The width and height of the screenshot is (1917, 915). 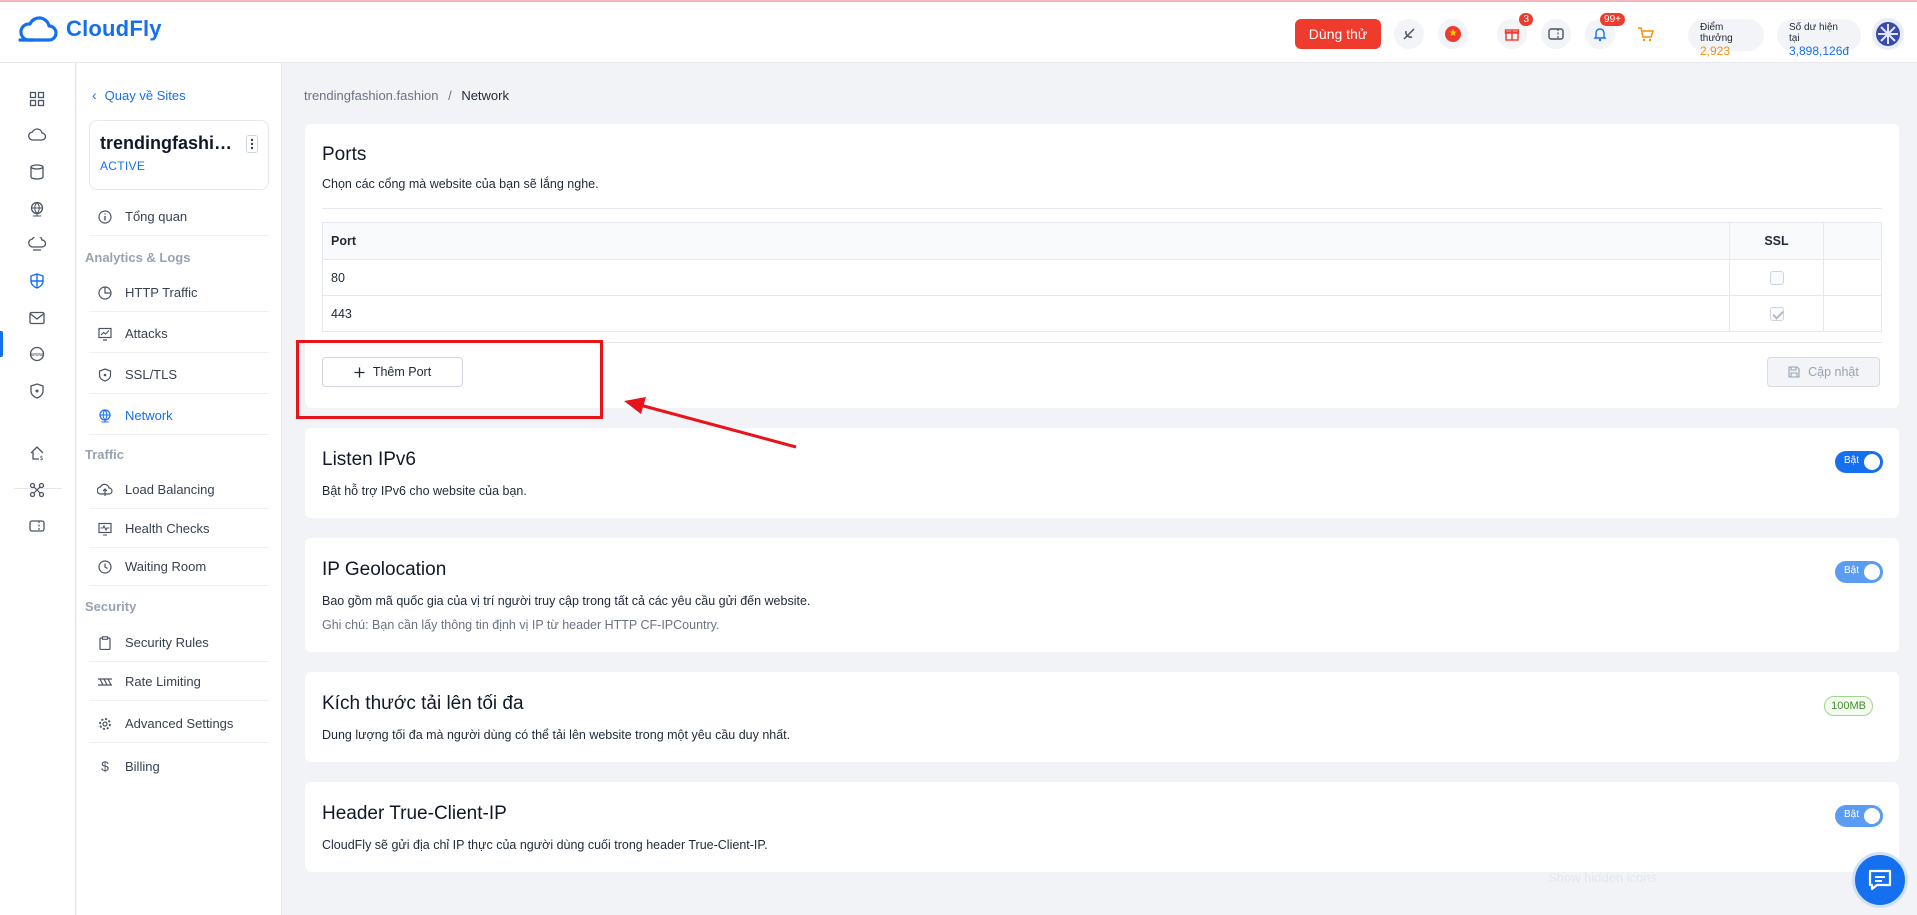 I want to click on database-icon, so click(x=37, y=172).